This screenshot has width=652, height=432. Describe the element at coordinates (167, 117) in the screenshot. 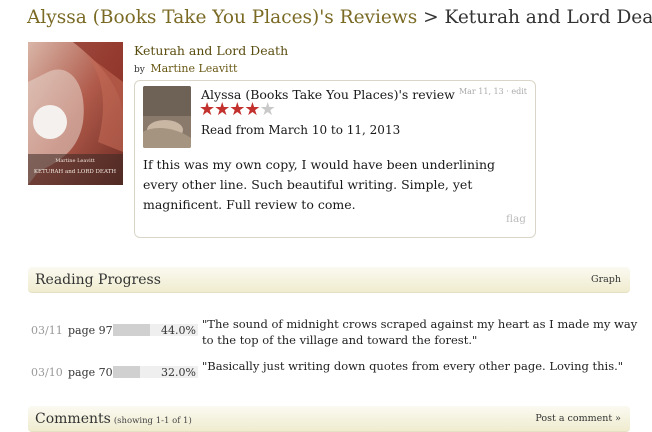

I see `reviewer-avatar` at that location.